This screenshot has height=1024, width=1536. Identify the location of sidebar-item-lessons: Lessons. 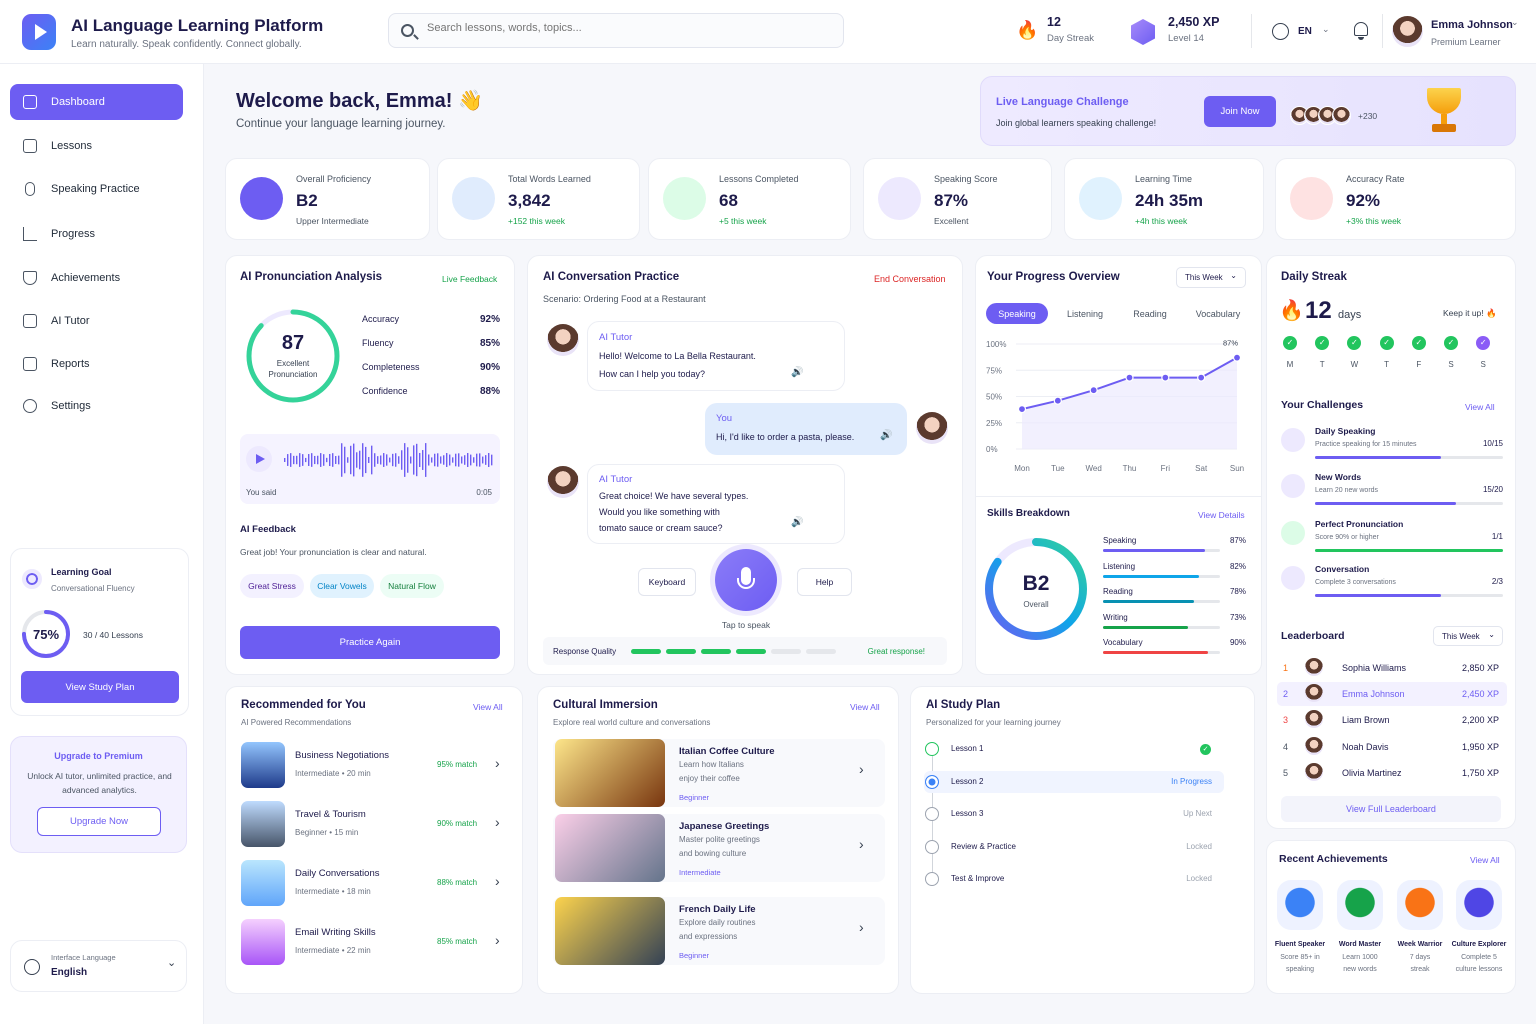
(96, 146).